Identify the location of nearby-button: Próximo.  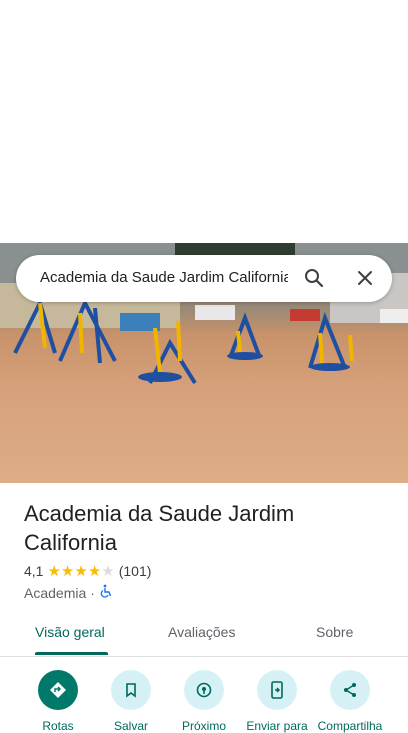
(204, 701).